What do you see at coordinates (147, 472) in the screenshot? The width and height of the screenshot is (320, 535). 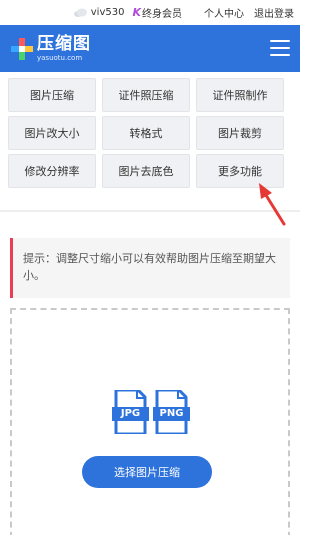 I see `select-image-compress-button: 选择图片压缩` at bounding box center [147, 472].